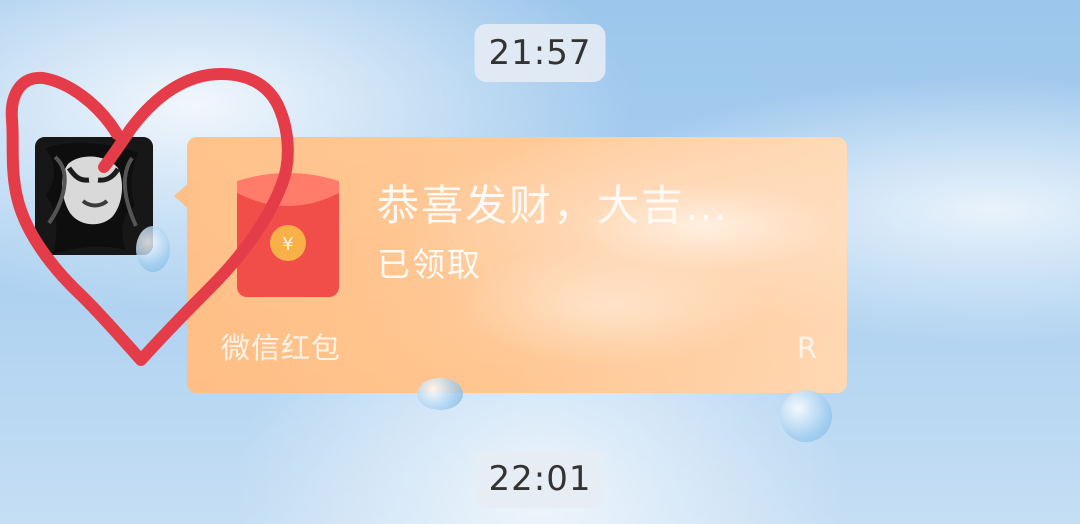 The height and width of the screenshot is (524, 1080). Describe the element at coordinates (540, 53) in the screenshot. I see `timestamp-top: 21:57` at that location.